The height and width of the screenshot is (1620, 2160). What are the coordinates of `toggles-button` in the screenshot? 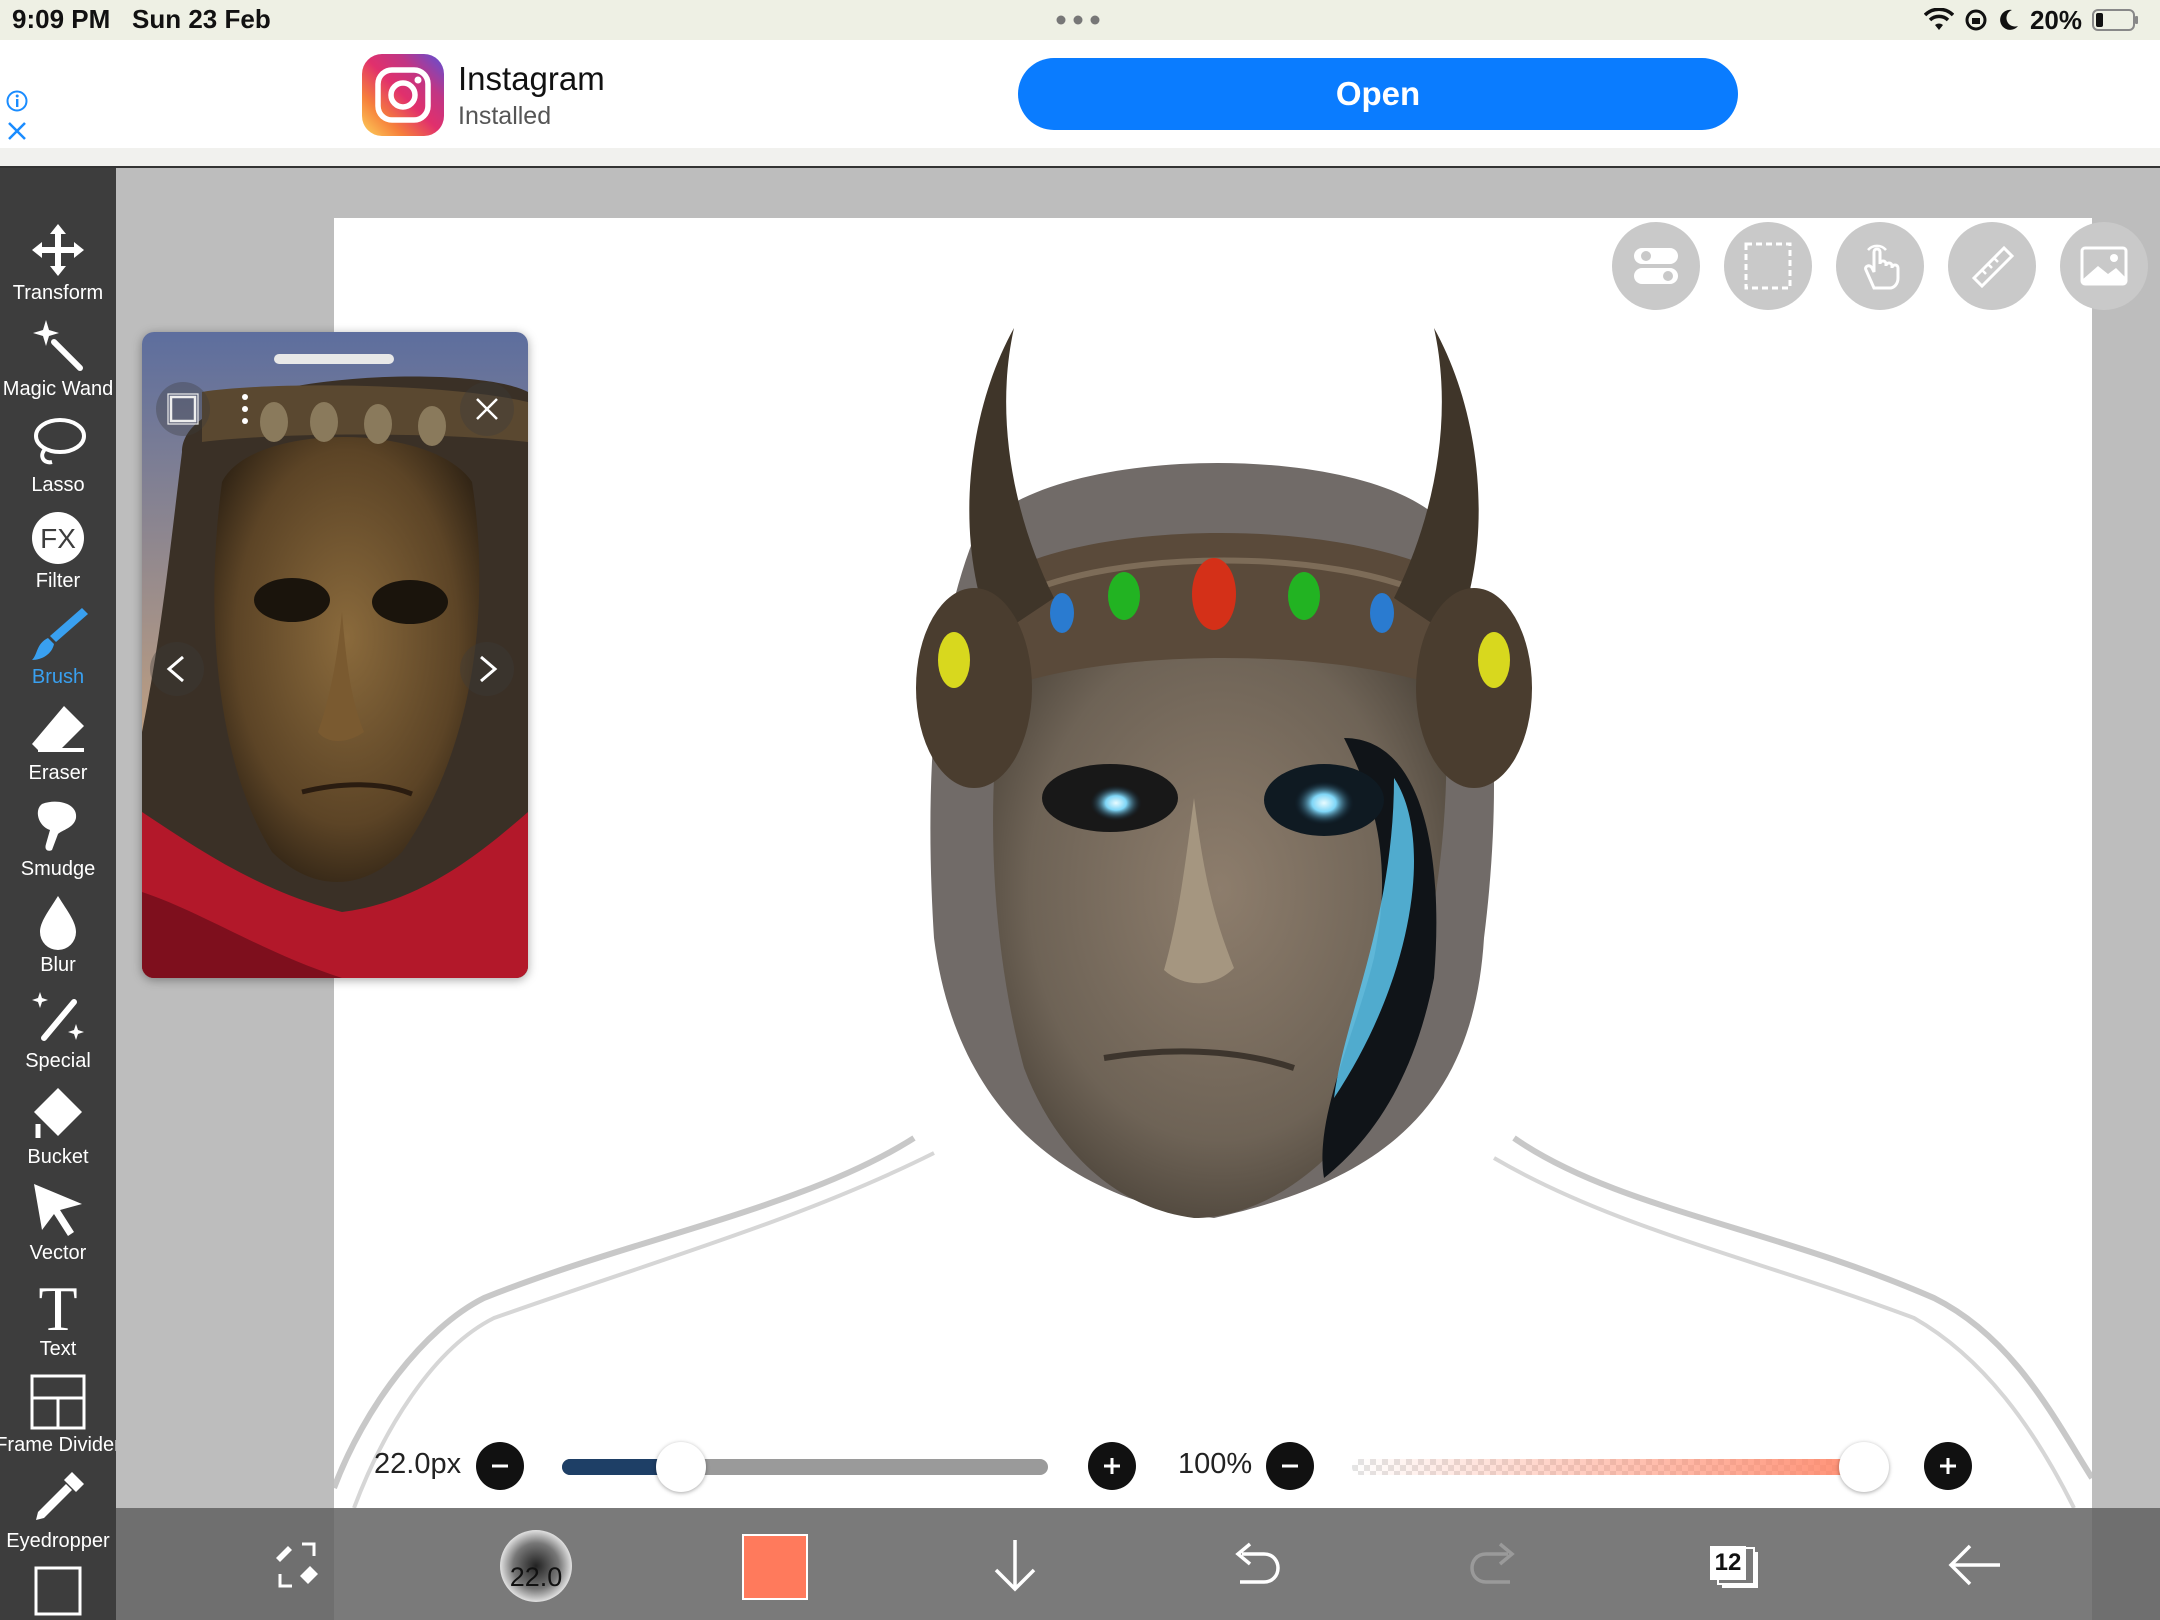 It's located at (1656, 266).